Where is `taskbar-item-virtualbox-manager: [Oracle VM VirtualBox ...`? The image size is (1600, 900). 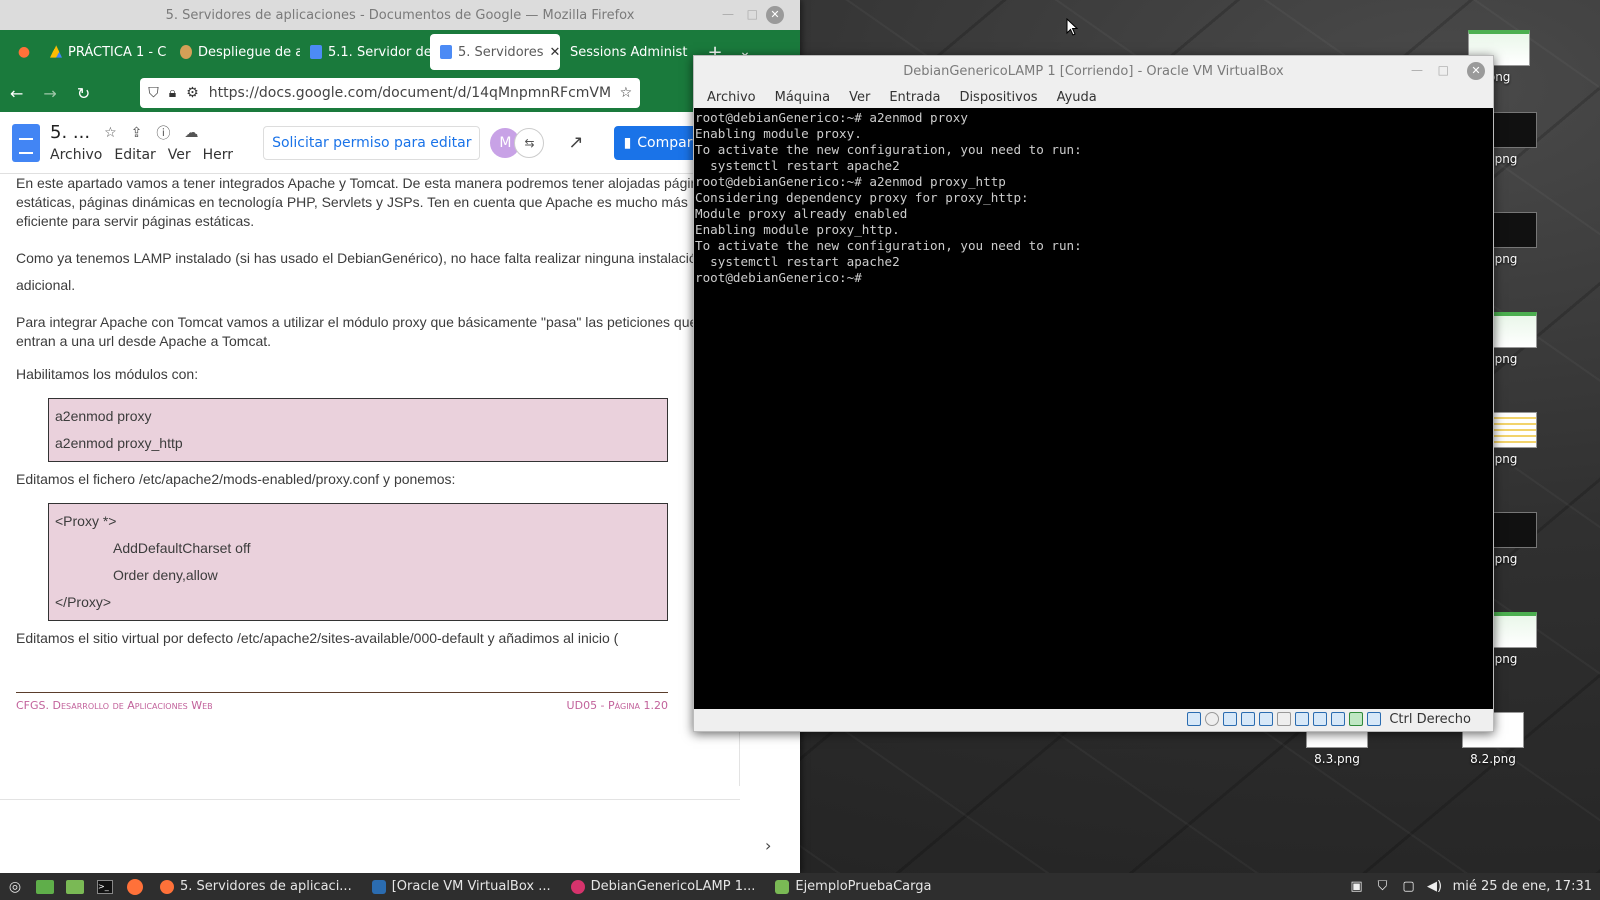 taskbar-item-virtualbox-manager: [Oracle VM VirtualBox ... is located at coordinates (461, 886).